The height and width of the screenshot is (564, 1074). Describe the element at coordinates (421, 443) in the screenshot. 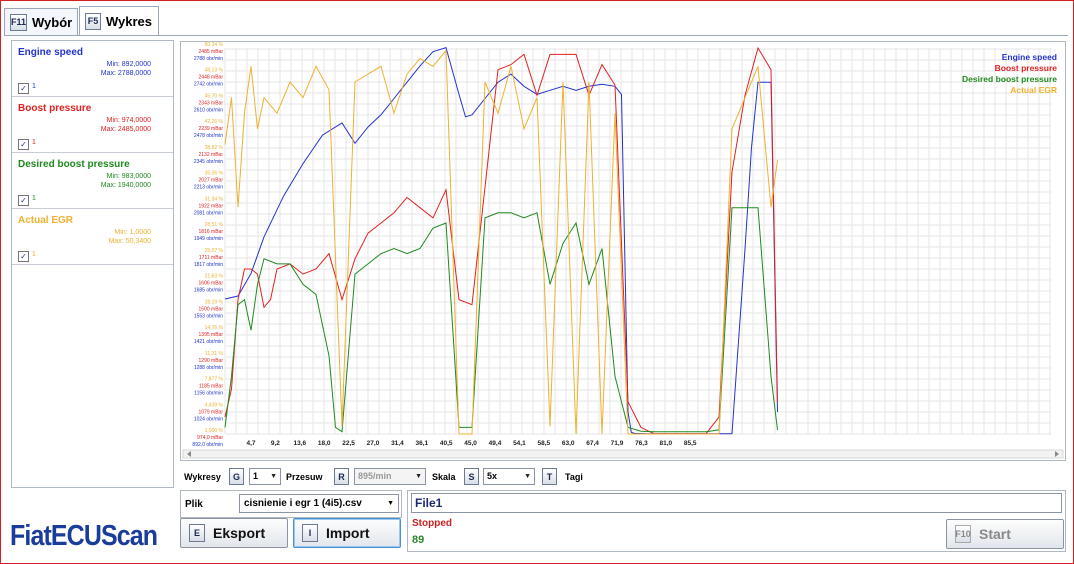

I see `x-tick-label: 36,1` at that location.